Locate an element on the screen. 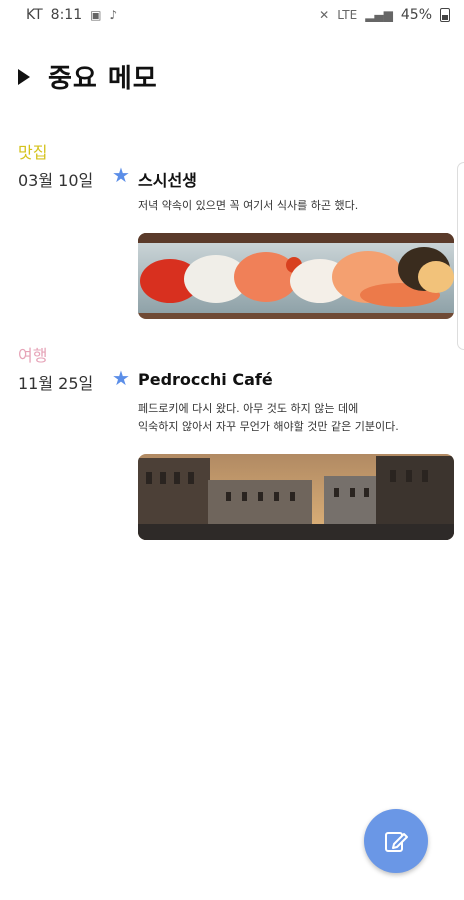  memo-title: 스시선생 is located at coordinates (167, 180).